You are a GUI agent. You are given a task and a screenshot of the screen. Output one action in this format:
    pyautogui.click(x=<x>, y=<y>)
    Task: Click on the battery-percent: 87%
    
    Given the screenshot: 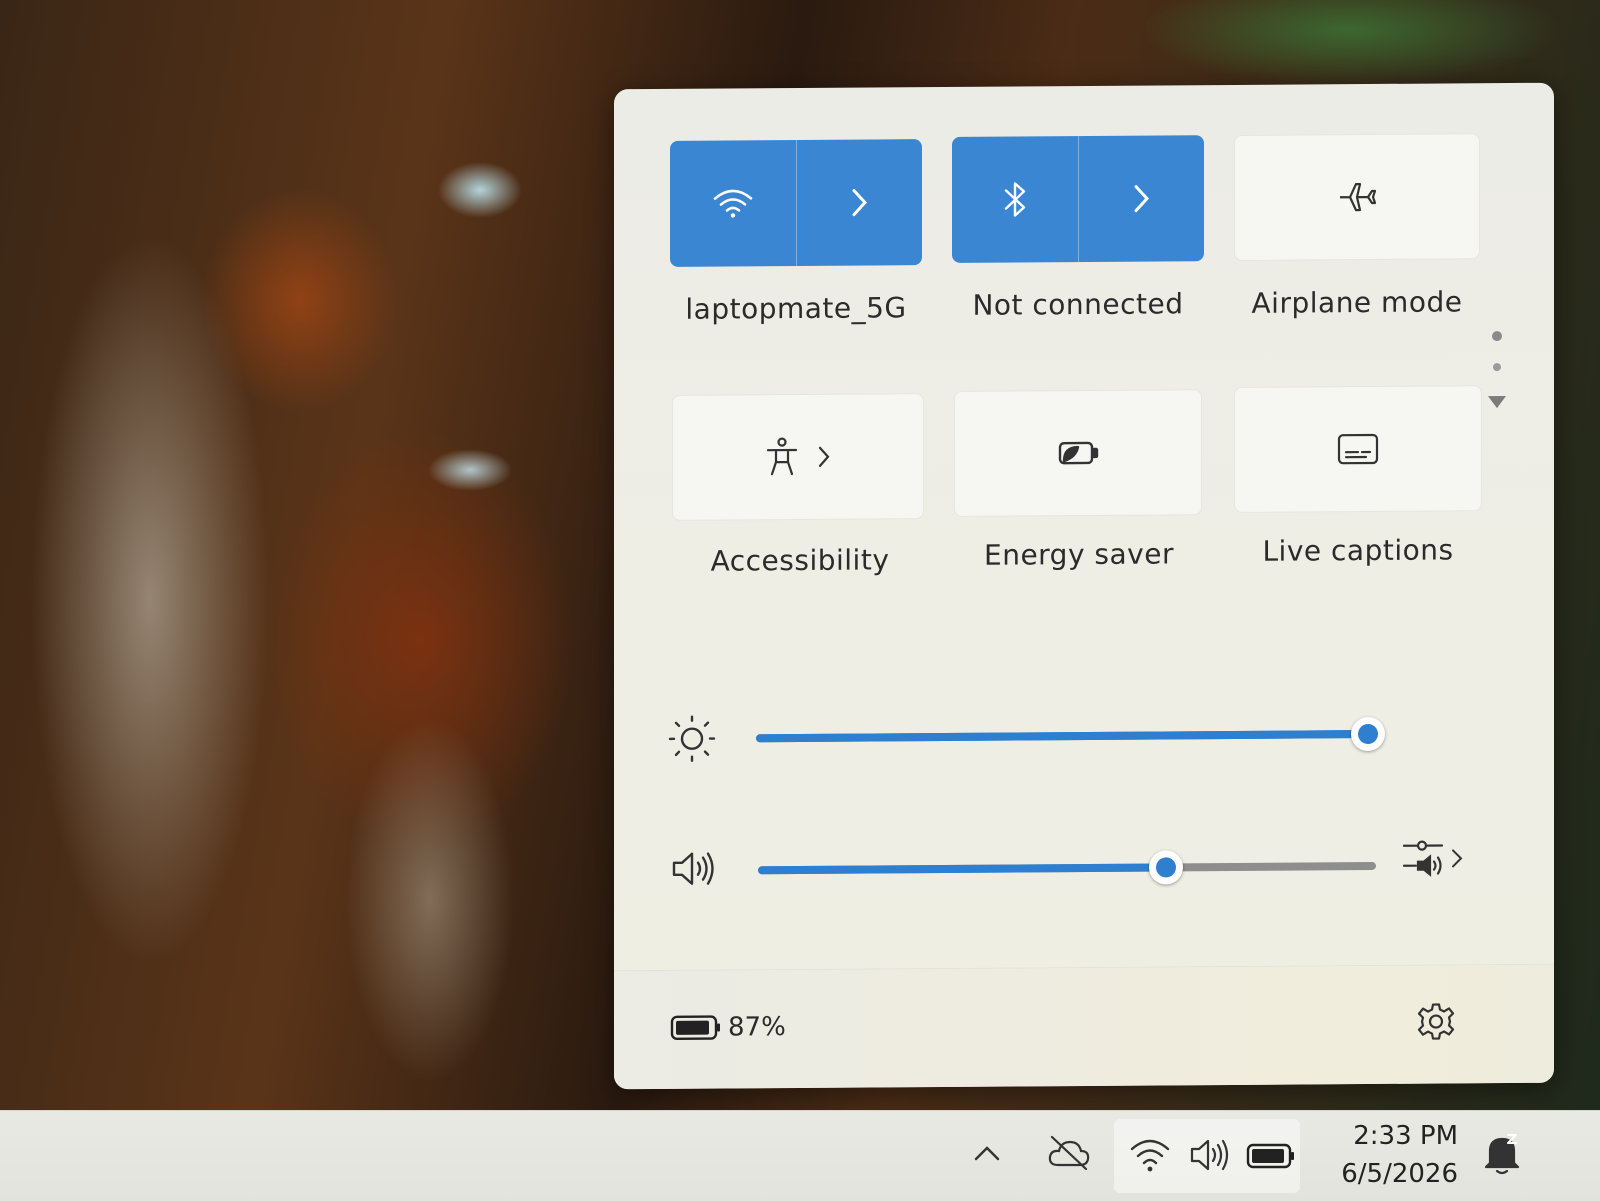 What is the action you would take?
    pyautogui.click(x=757, y=1027)
    